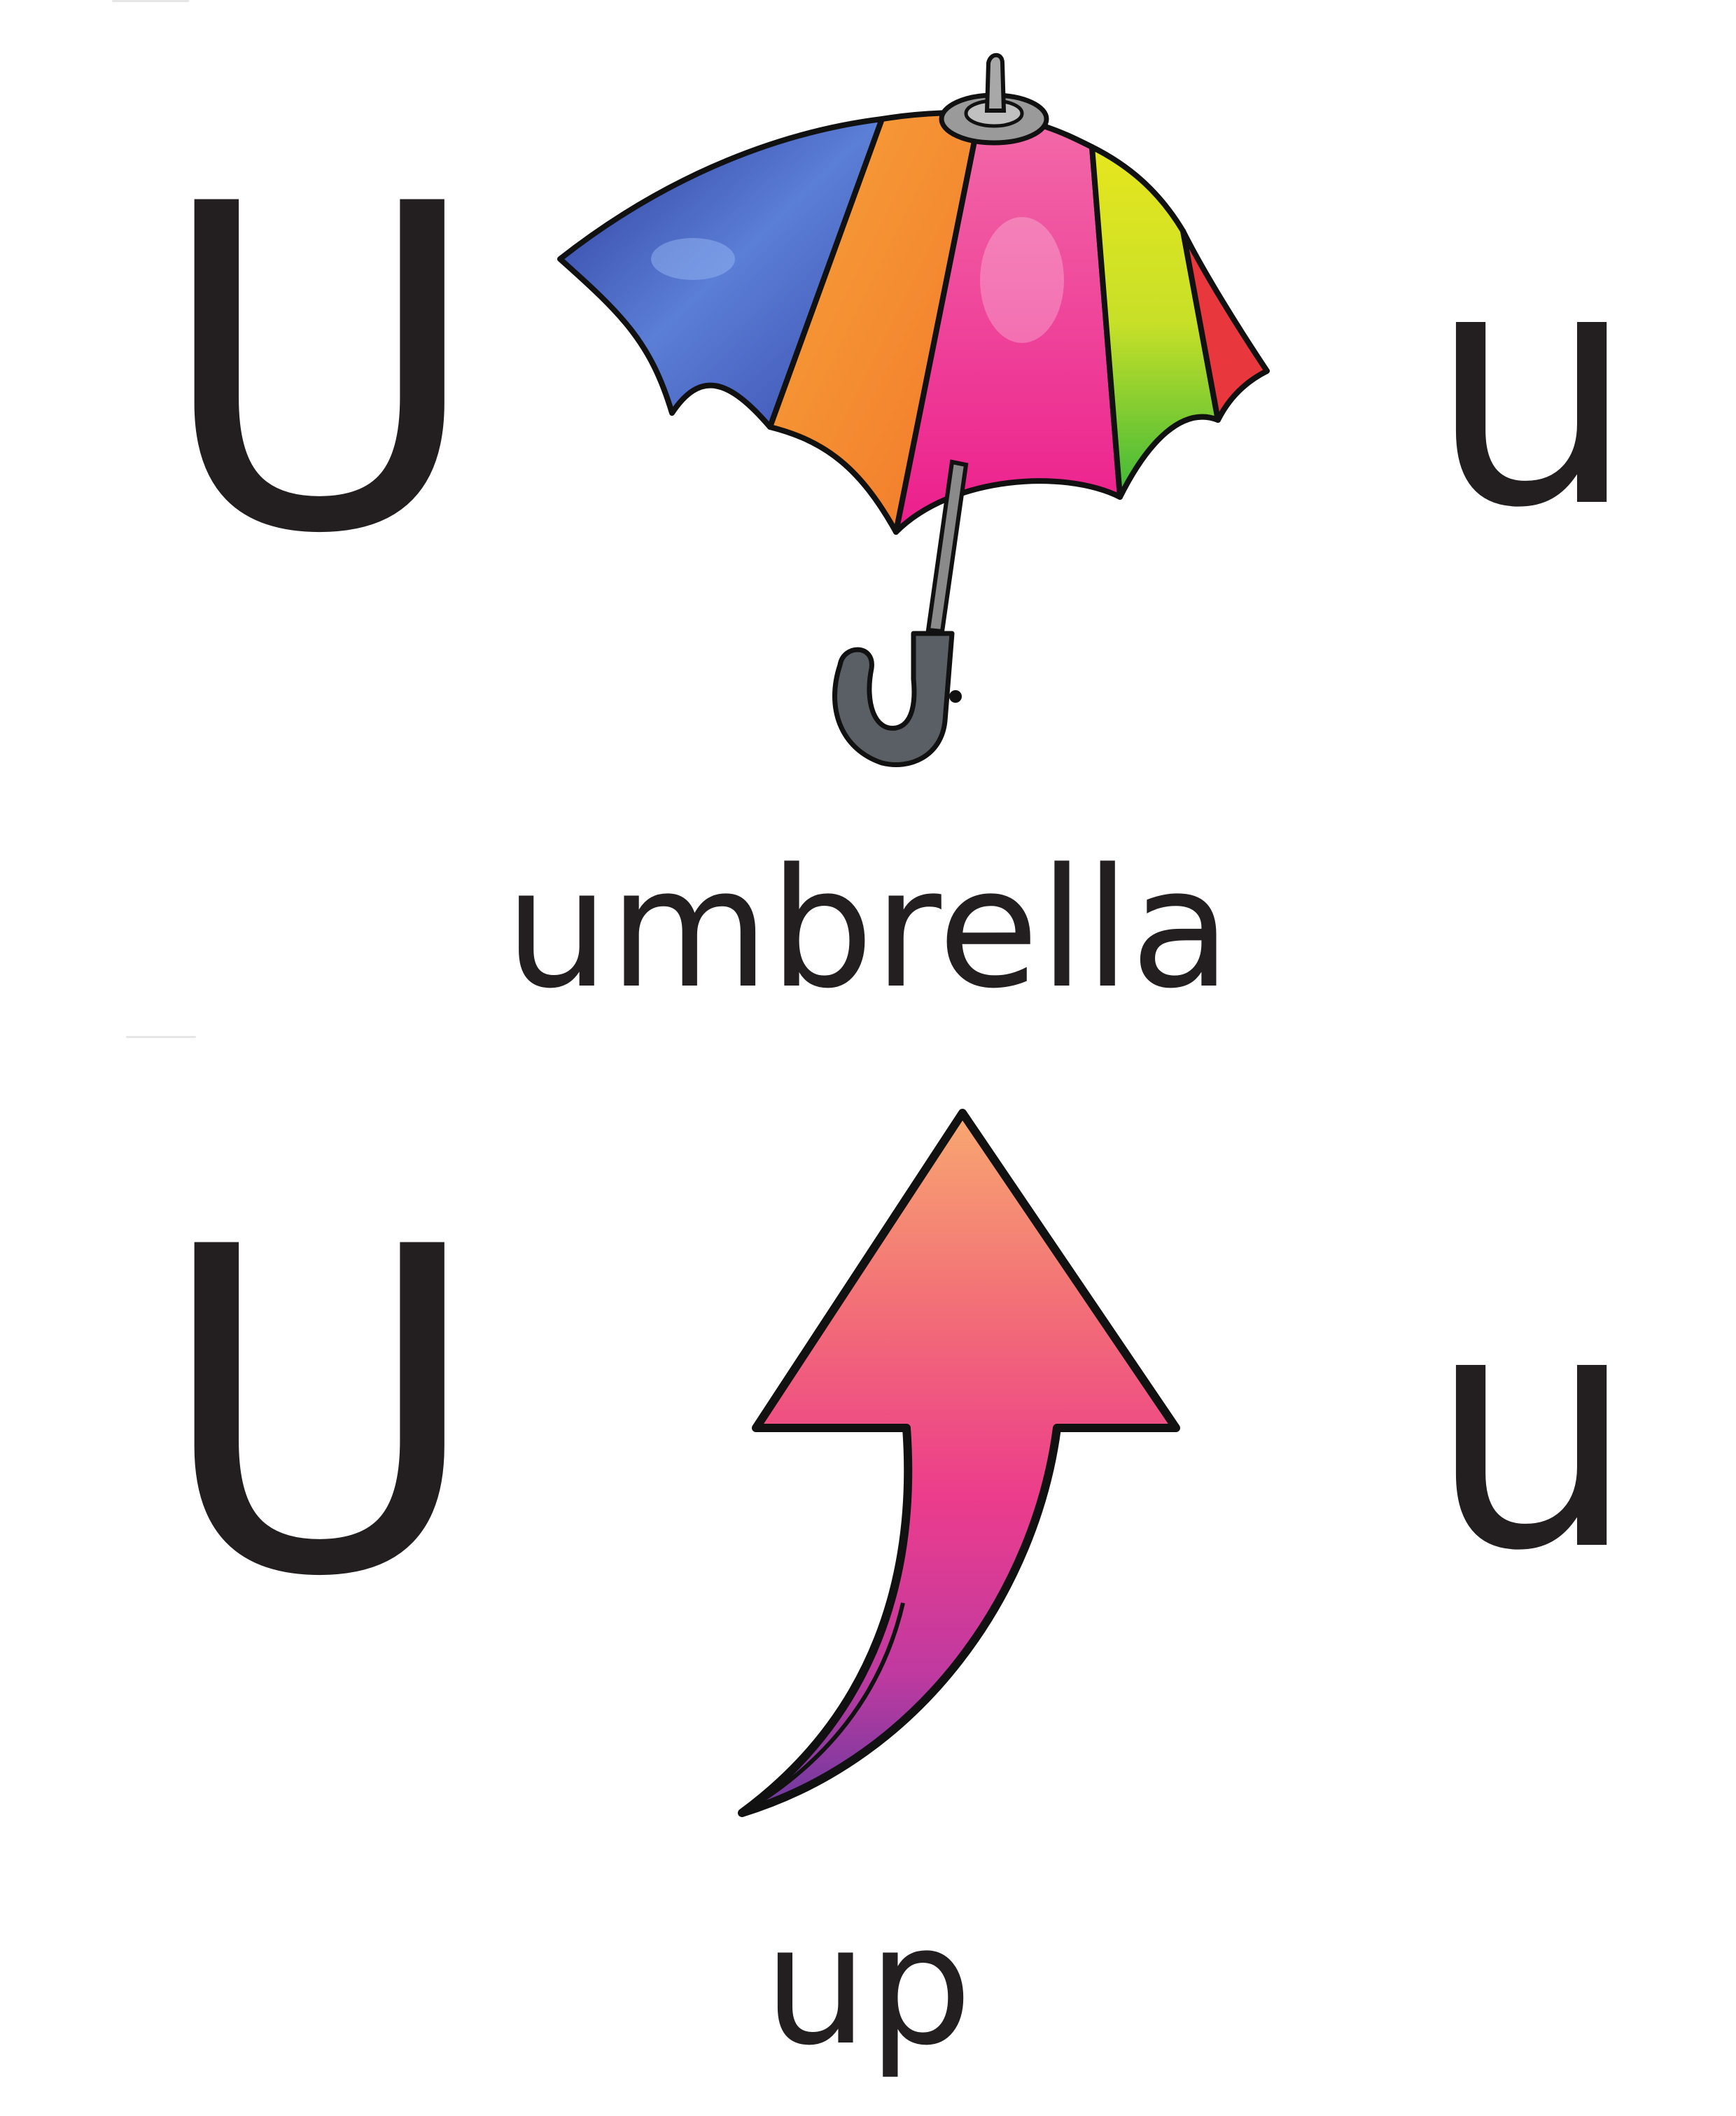  What do you see at coordinates (913, 409) in the screenshot?
I see `umbrella-icon` at bounding box center [913, 409].